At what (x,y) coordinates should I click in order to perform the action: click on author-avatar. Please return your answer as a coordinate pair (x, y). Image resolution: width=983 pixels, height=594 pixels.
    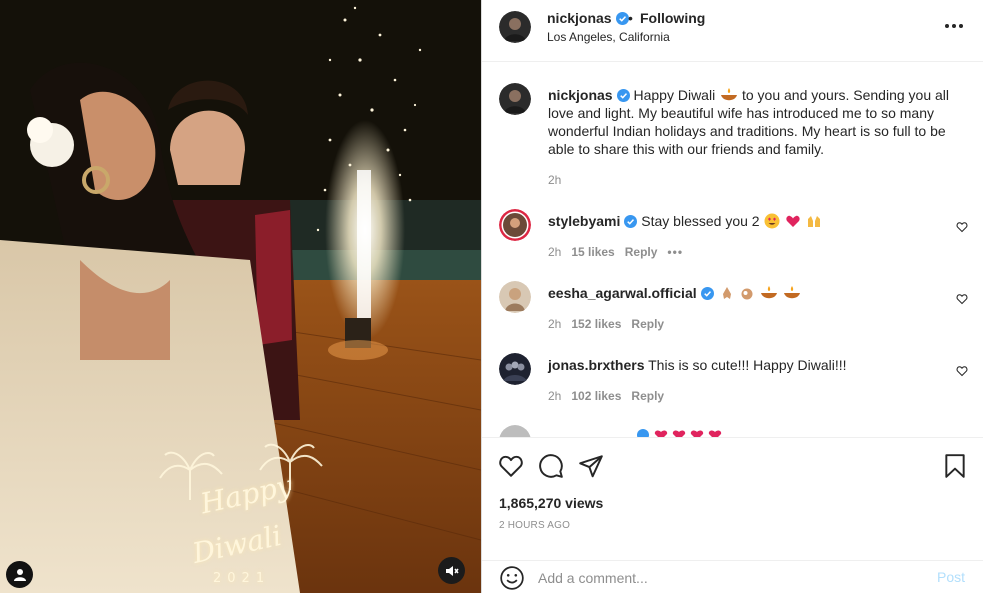
    Looking at the image, I should click on (515, 27).